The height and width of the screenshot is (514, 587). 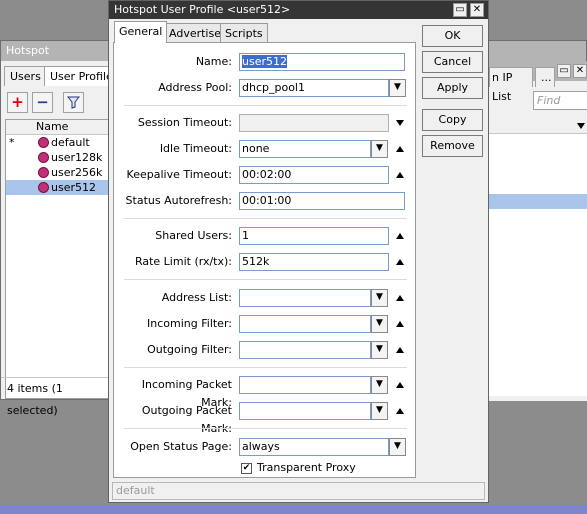 I want to click on minus-icon: −, so click(x=42, y=102).